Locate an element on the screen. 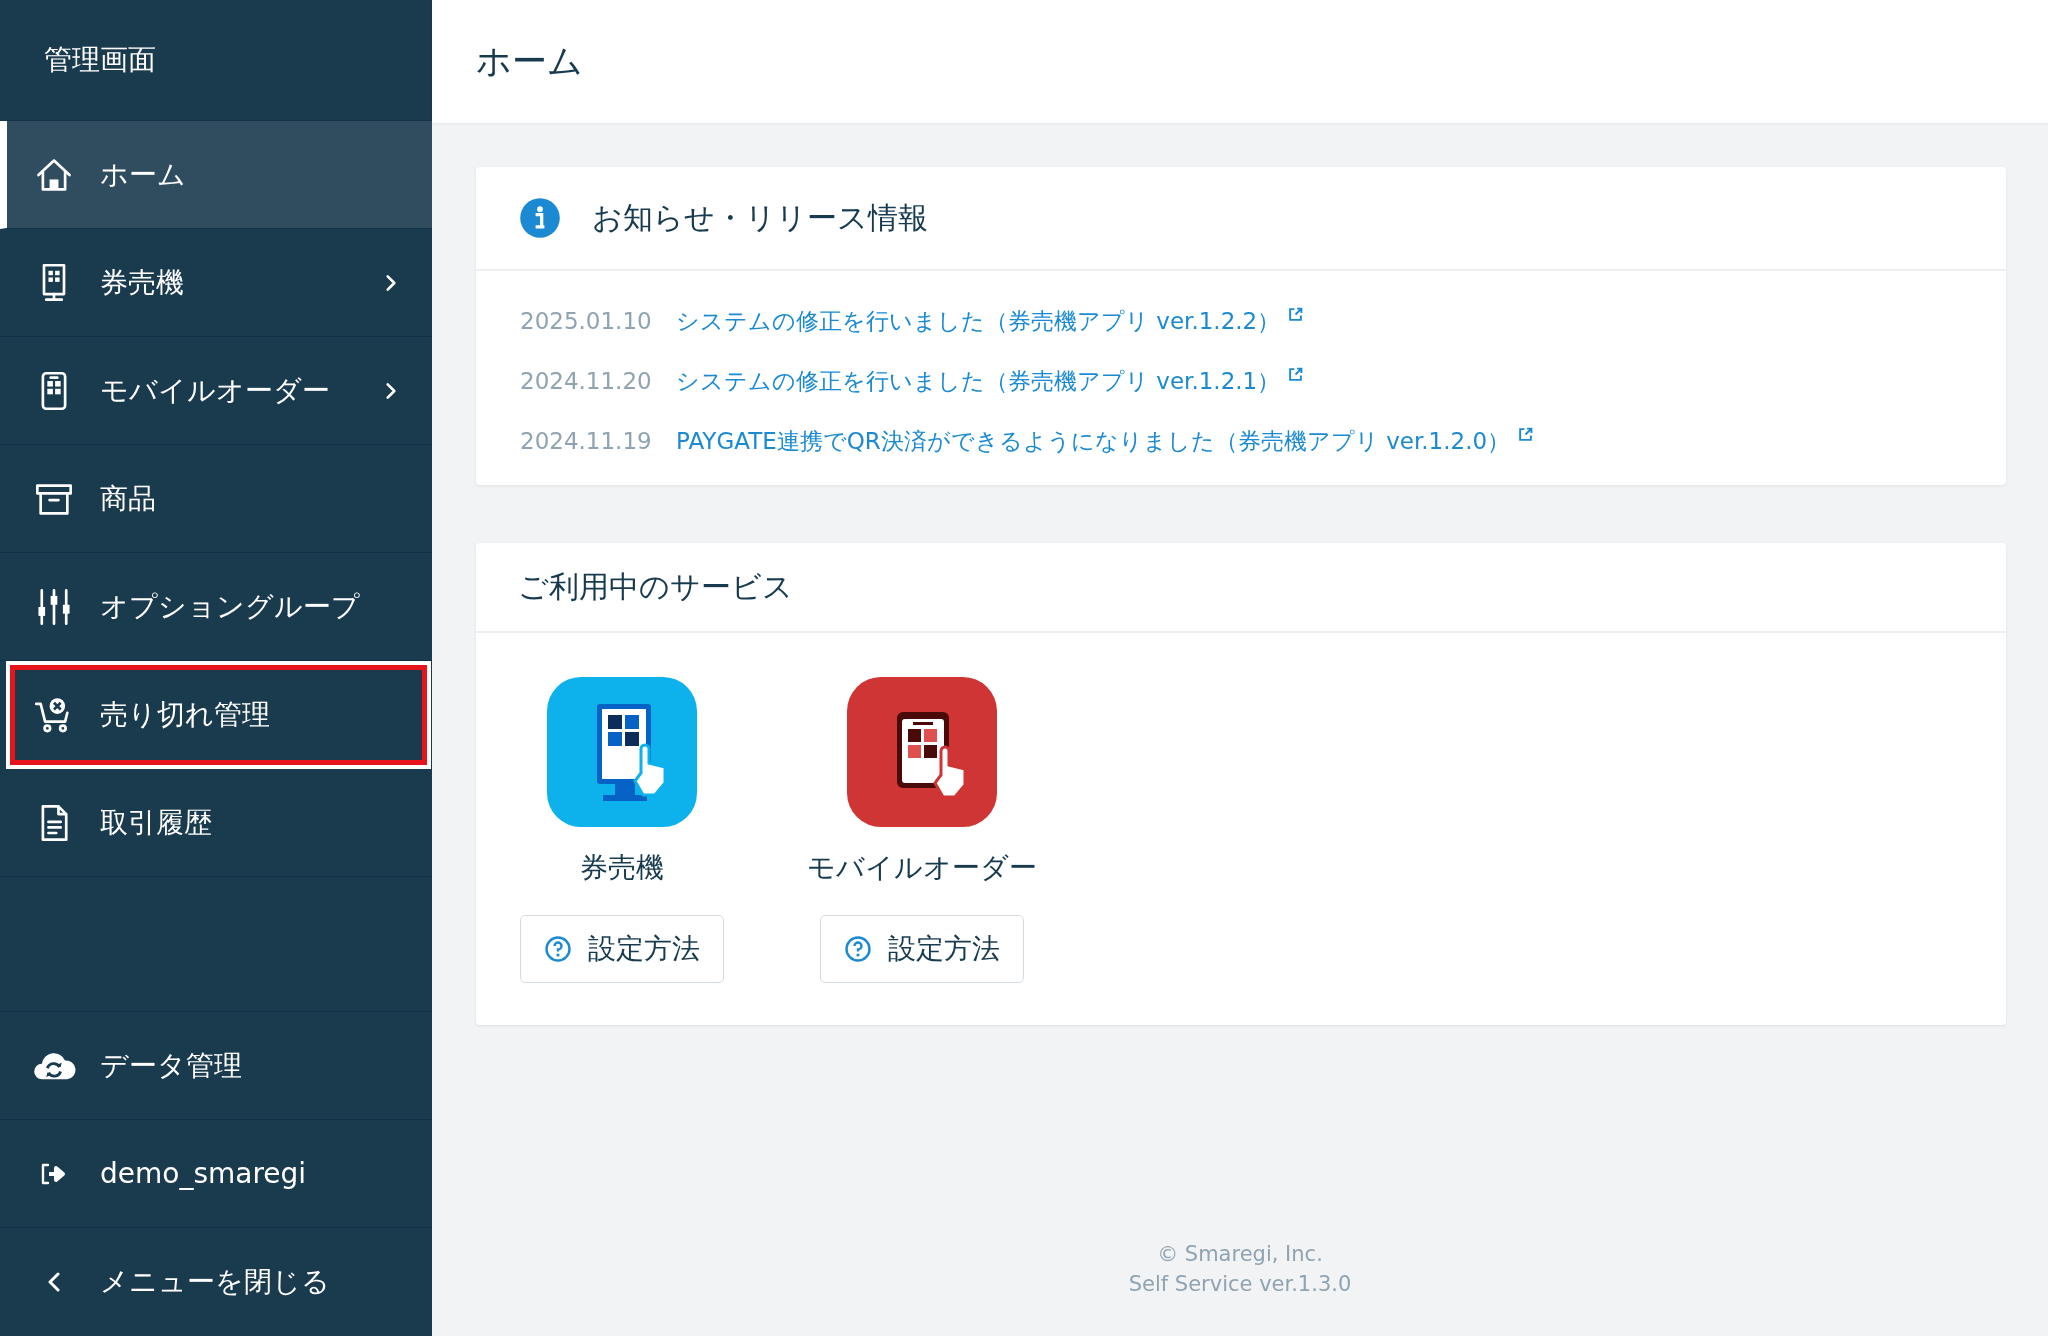 The width and height of the screenshot is (2048, 1336). news-date: 2025.01.10 is located at coordinates (586, 321).